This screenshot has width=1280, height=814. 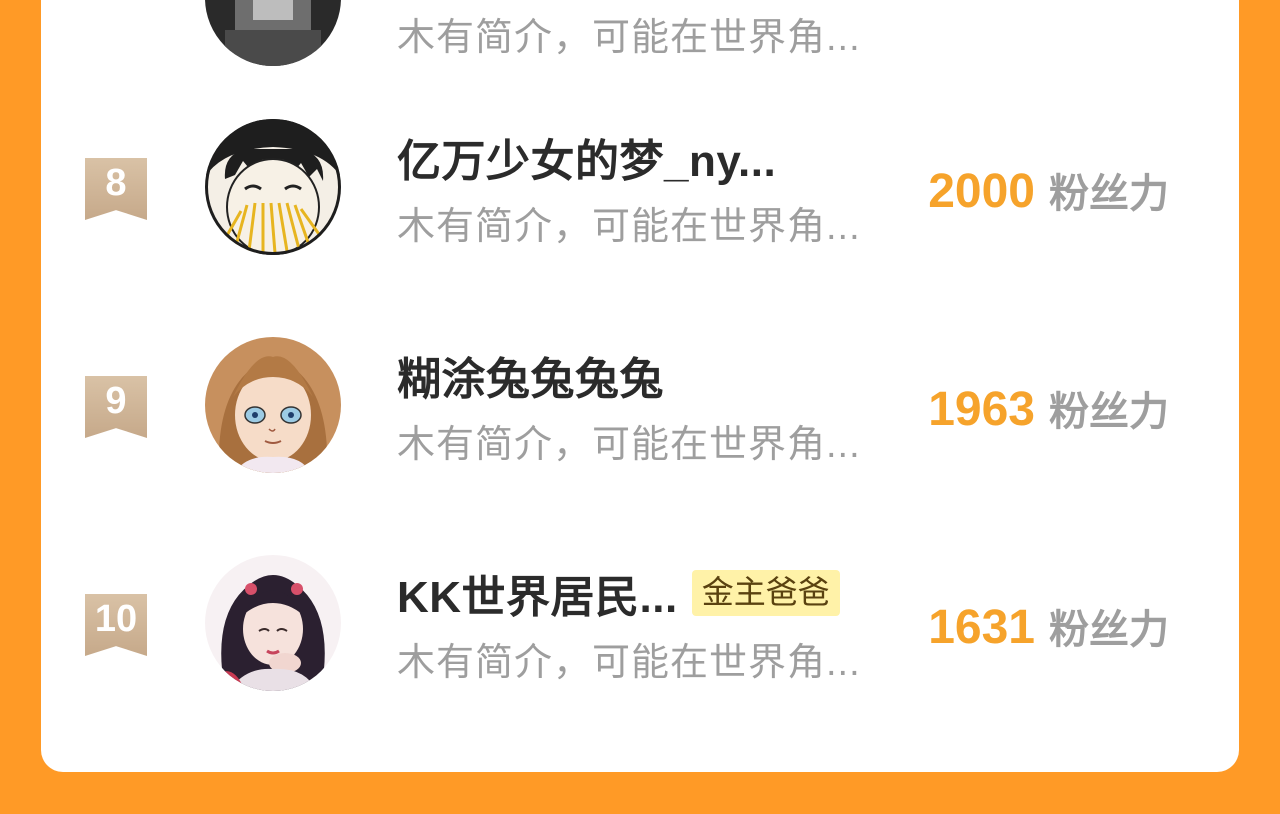 I want to click on boy-eating-noodles-icon, so click(x=273, y=187).